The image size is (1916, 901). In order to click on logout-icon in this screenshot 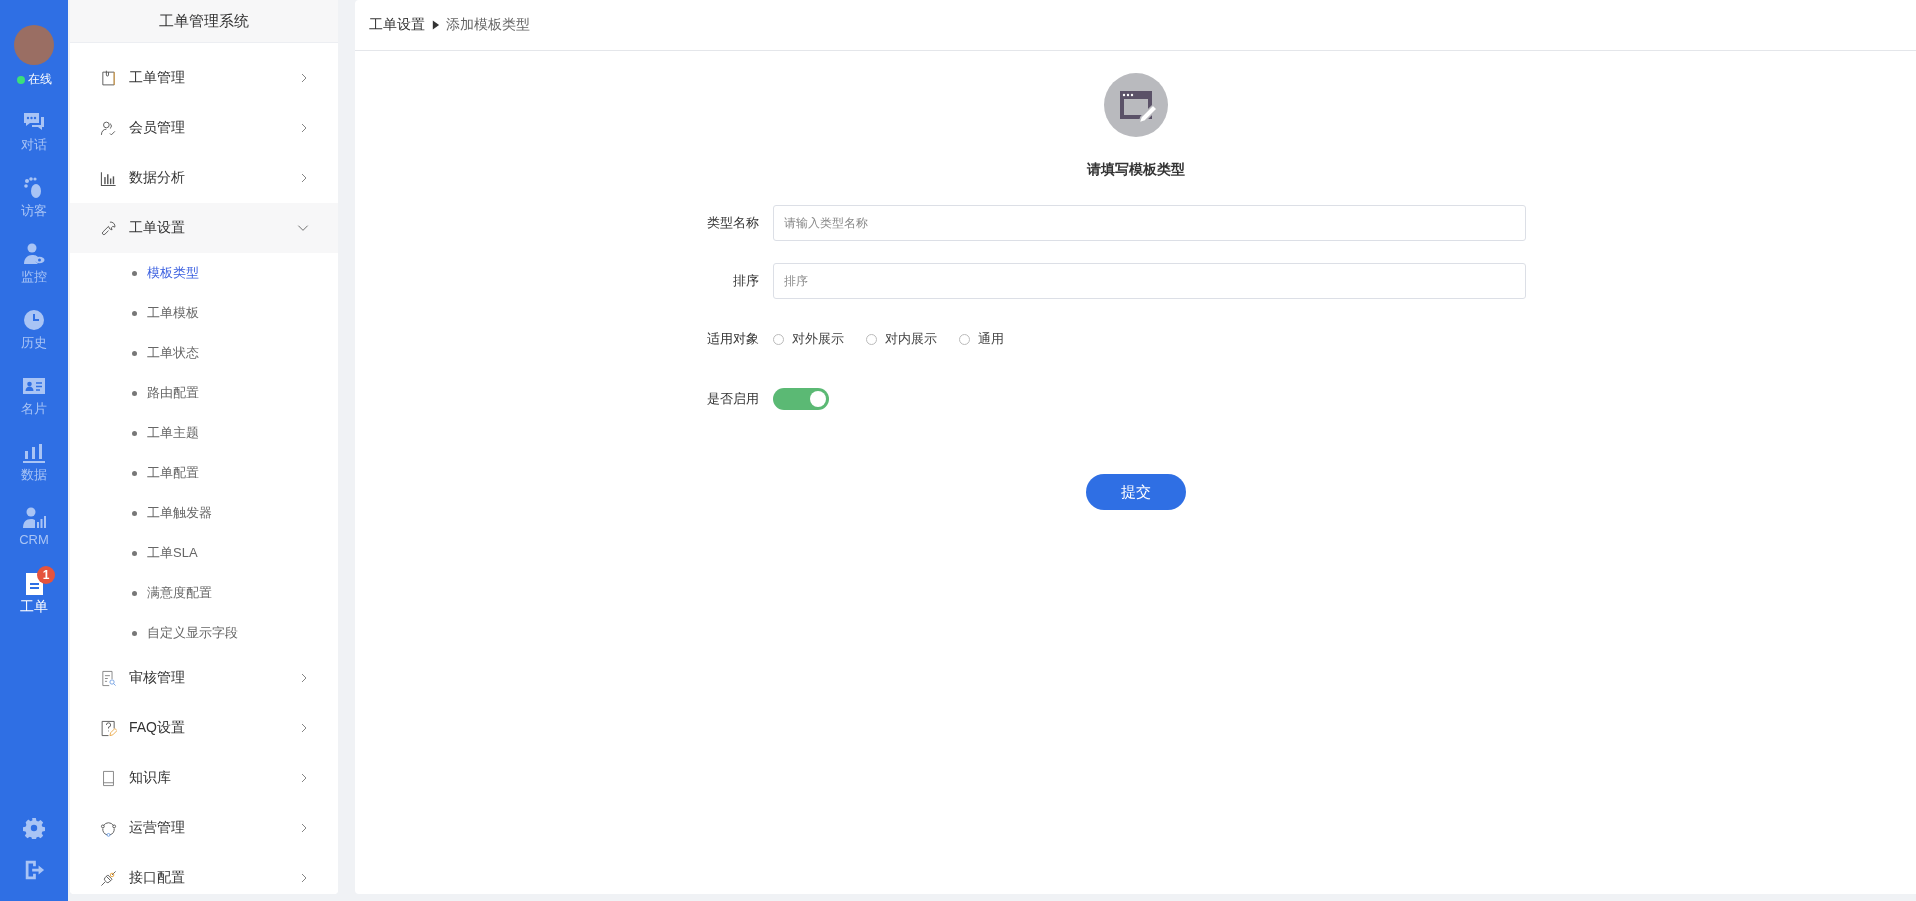, I will do `click(34, 870)`.